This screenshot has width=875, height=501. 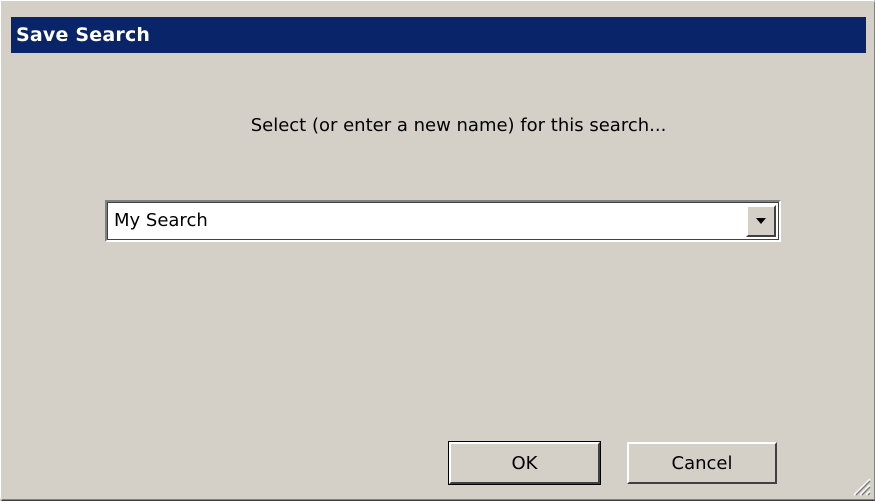 What do you see at coordinates (702, 463) in the screenshot?
I see `cancel-button: Cancel` at bounding box center [702, 463].